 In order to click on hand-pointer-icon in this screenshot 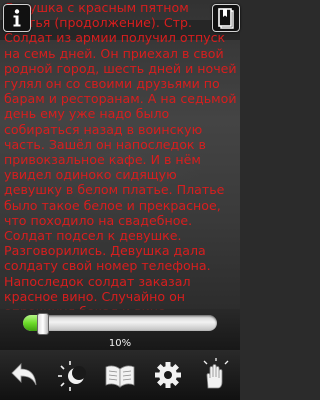, I will do `click(216, 373)`.